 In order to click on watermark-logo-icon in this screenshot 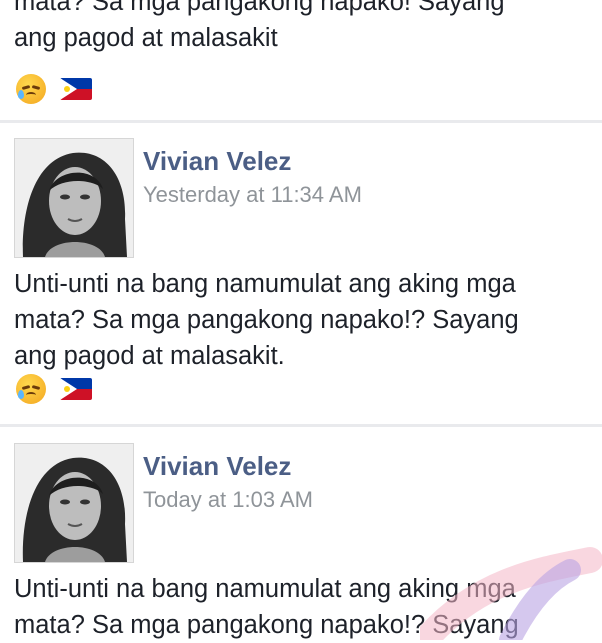, I will do `click(511, 593)`.